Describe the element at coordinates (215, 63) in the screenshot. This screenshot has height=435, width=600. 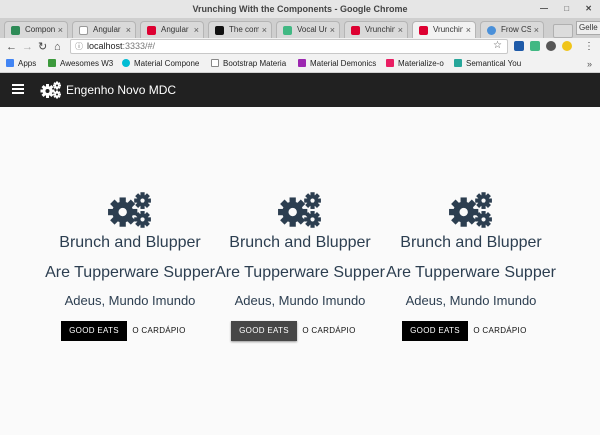
I see `bookmark-page-icon` at that location.